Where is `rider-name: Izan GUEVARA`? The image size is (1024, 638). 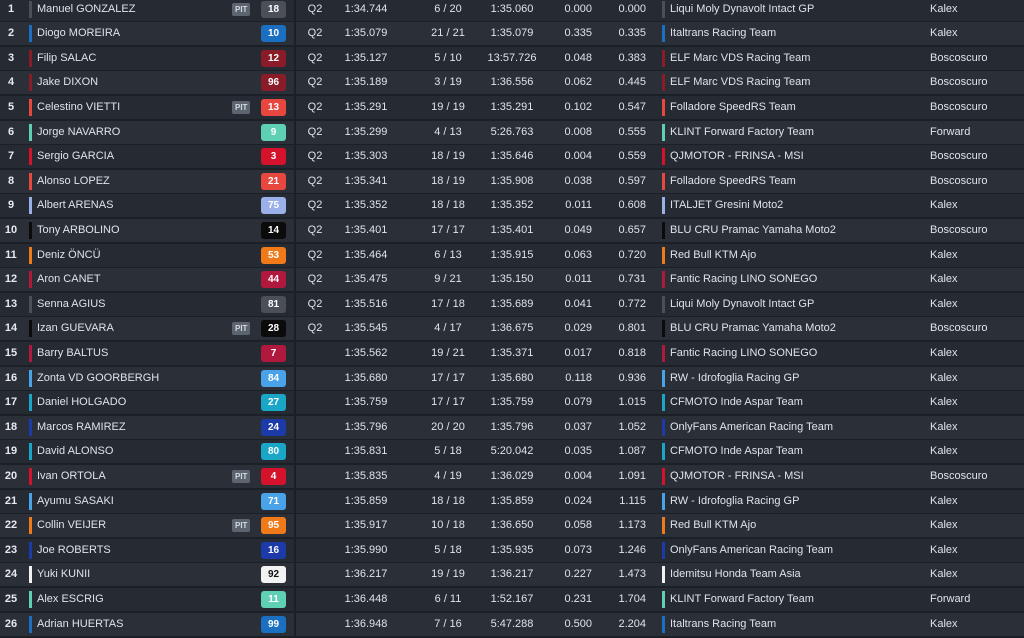
rider-name: Izan GUEVARA is located at coordinates (75, 328).